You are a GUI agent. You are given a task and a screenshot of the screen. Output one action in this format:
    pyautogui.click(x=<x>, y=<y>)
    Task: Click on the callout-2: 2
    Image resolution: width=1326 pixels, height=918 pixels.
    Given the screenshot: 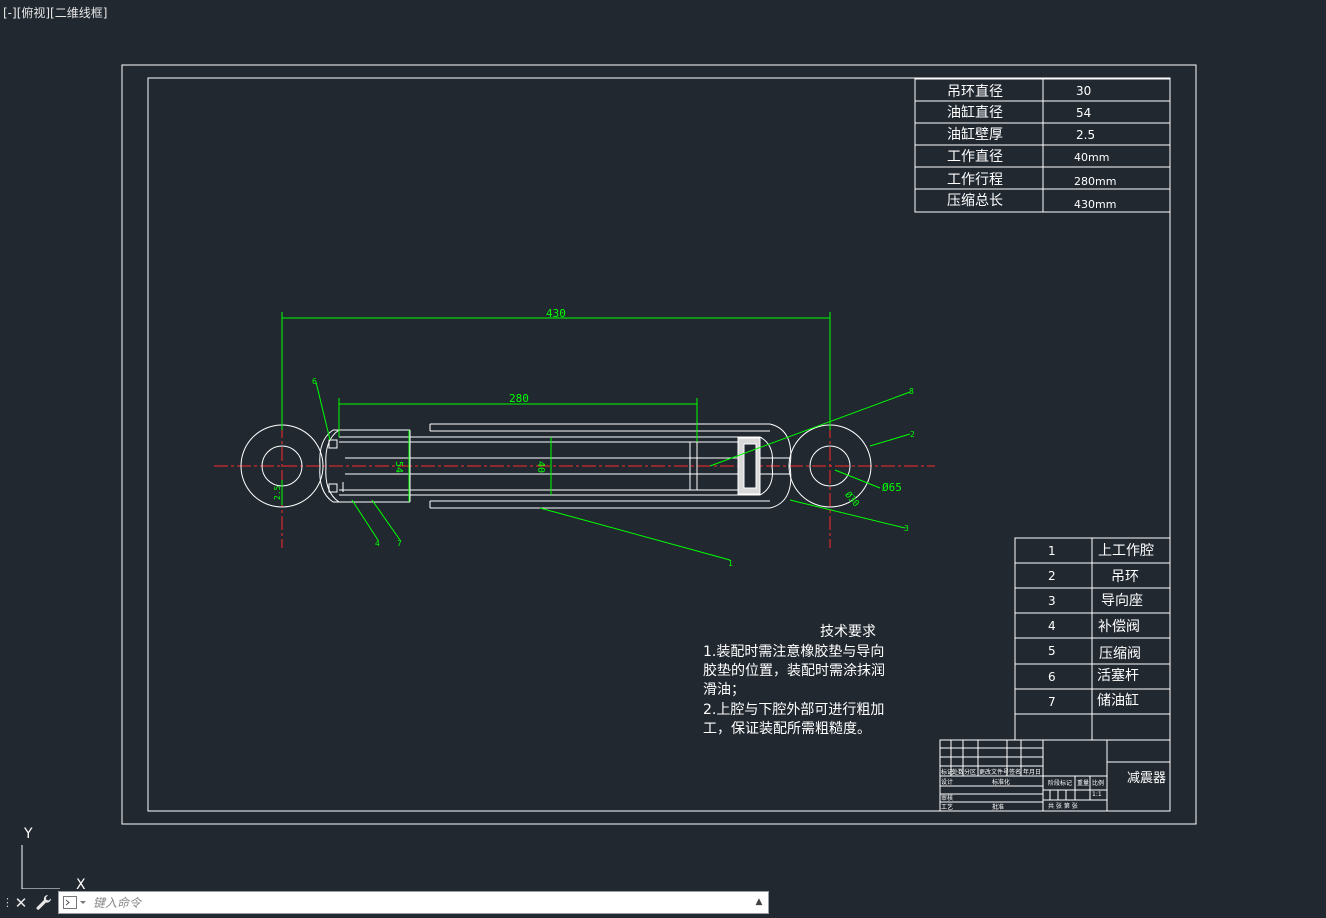 What is the action you would take?
    pyautogui.click(x=912, y=434)
    